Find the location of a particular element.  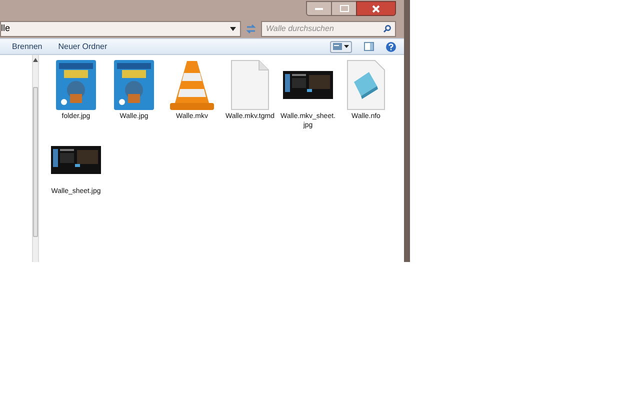

toolbar-button: Brennen is located at coordinates (27, 46).